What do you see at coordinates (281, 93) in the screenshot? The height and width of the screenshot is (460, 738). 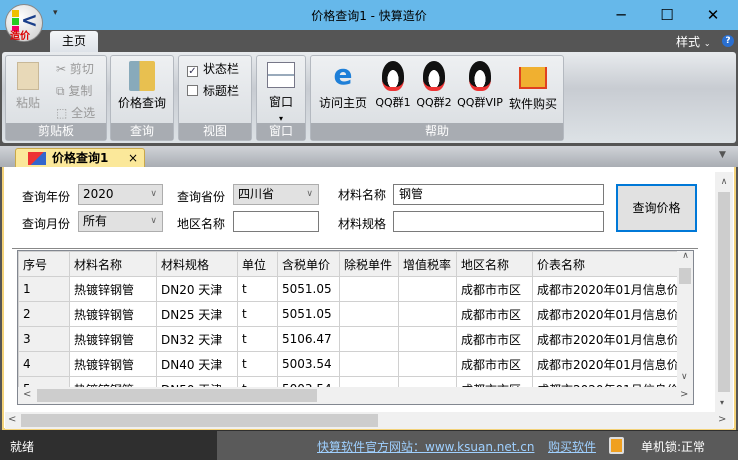 I see `window-button: 窗口 ▾` at bounding box center [281, 93].